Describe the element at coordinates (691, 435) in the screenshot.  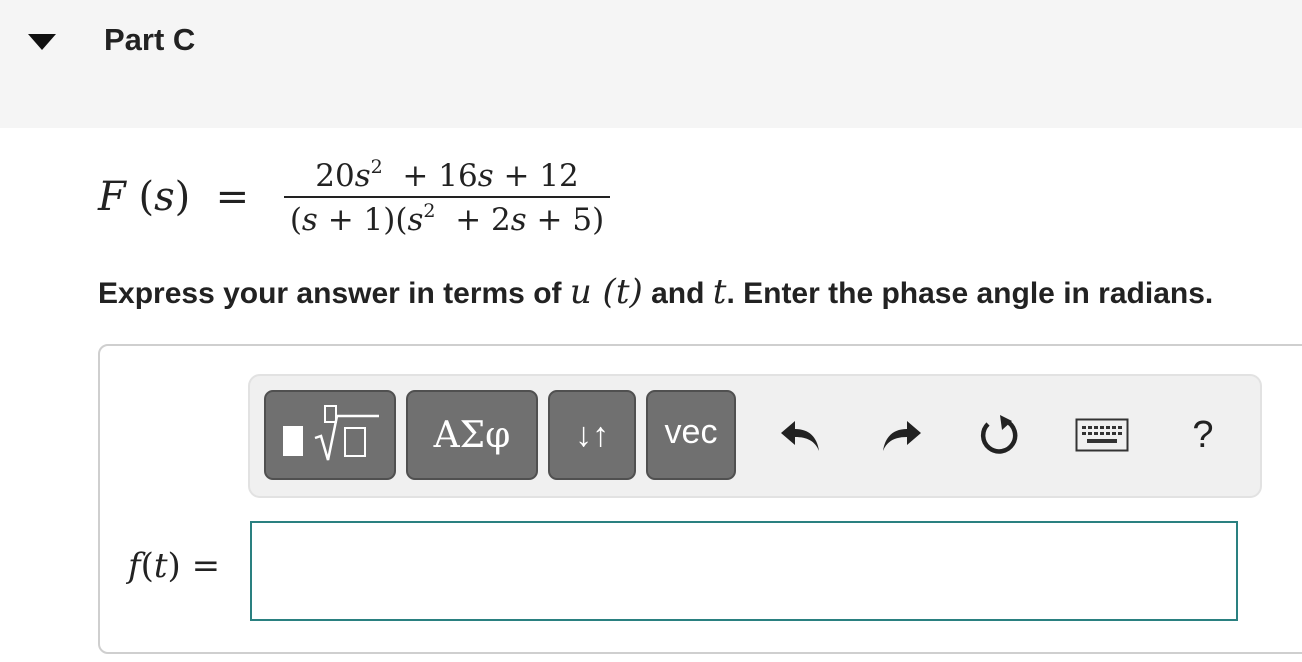
I see `vector-button: vec` at that location.